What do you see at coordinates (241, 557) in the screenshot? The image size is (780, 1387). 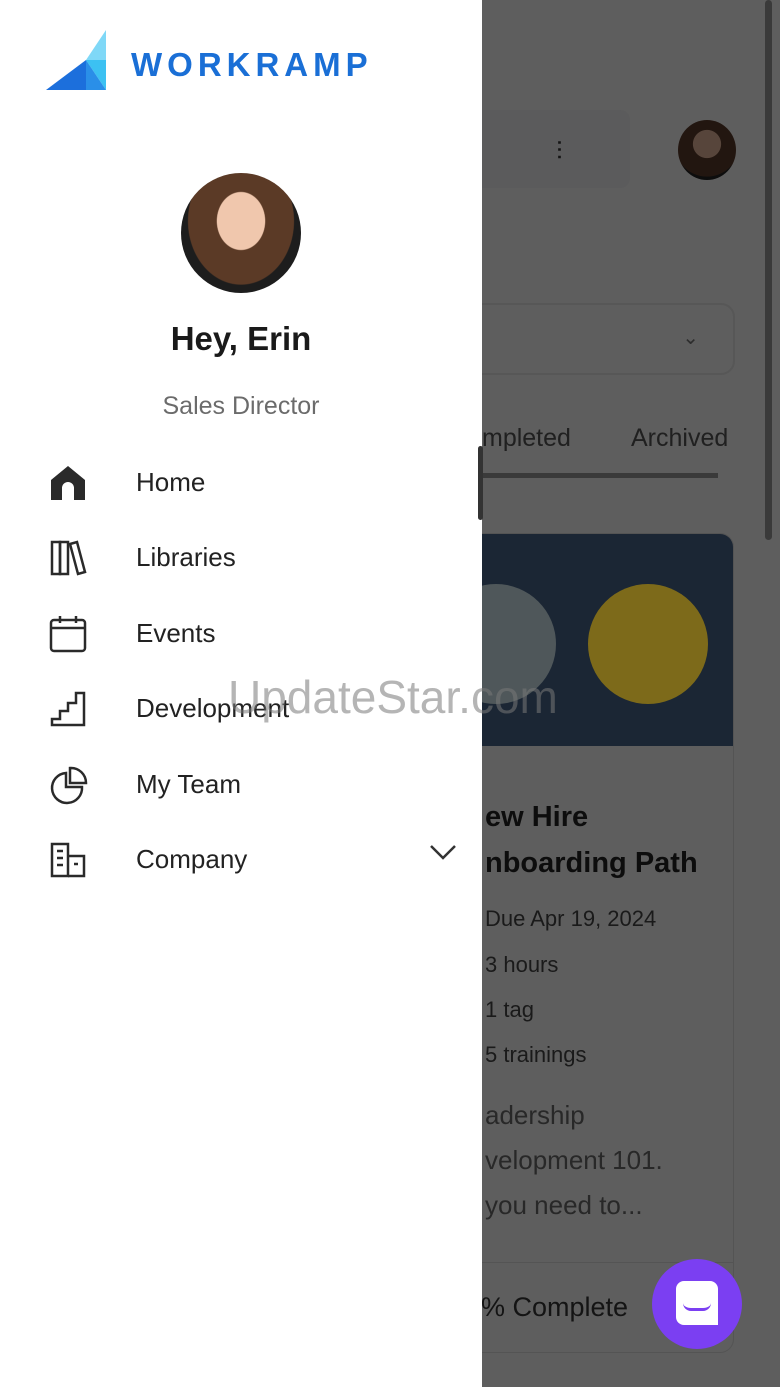 I see `nav-item-libraries: Libraries` at bounding box center [241, 557].